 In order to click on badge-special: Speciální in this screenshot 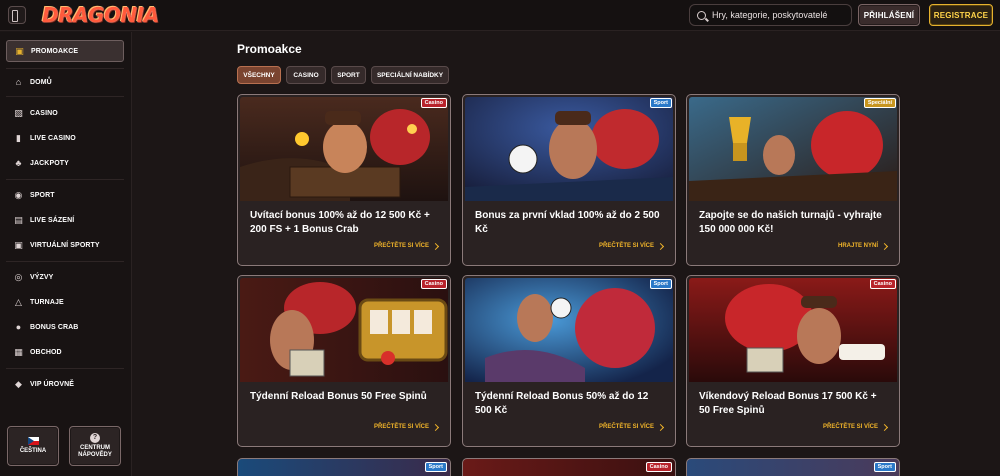, I will do `click(879, 103)`.